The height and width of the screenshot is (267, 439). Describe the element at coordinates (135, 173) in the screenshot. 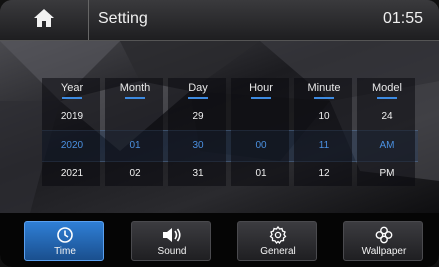

I see `next-value: 02` at that location.